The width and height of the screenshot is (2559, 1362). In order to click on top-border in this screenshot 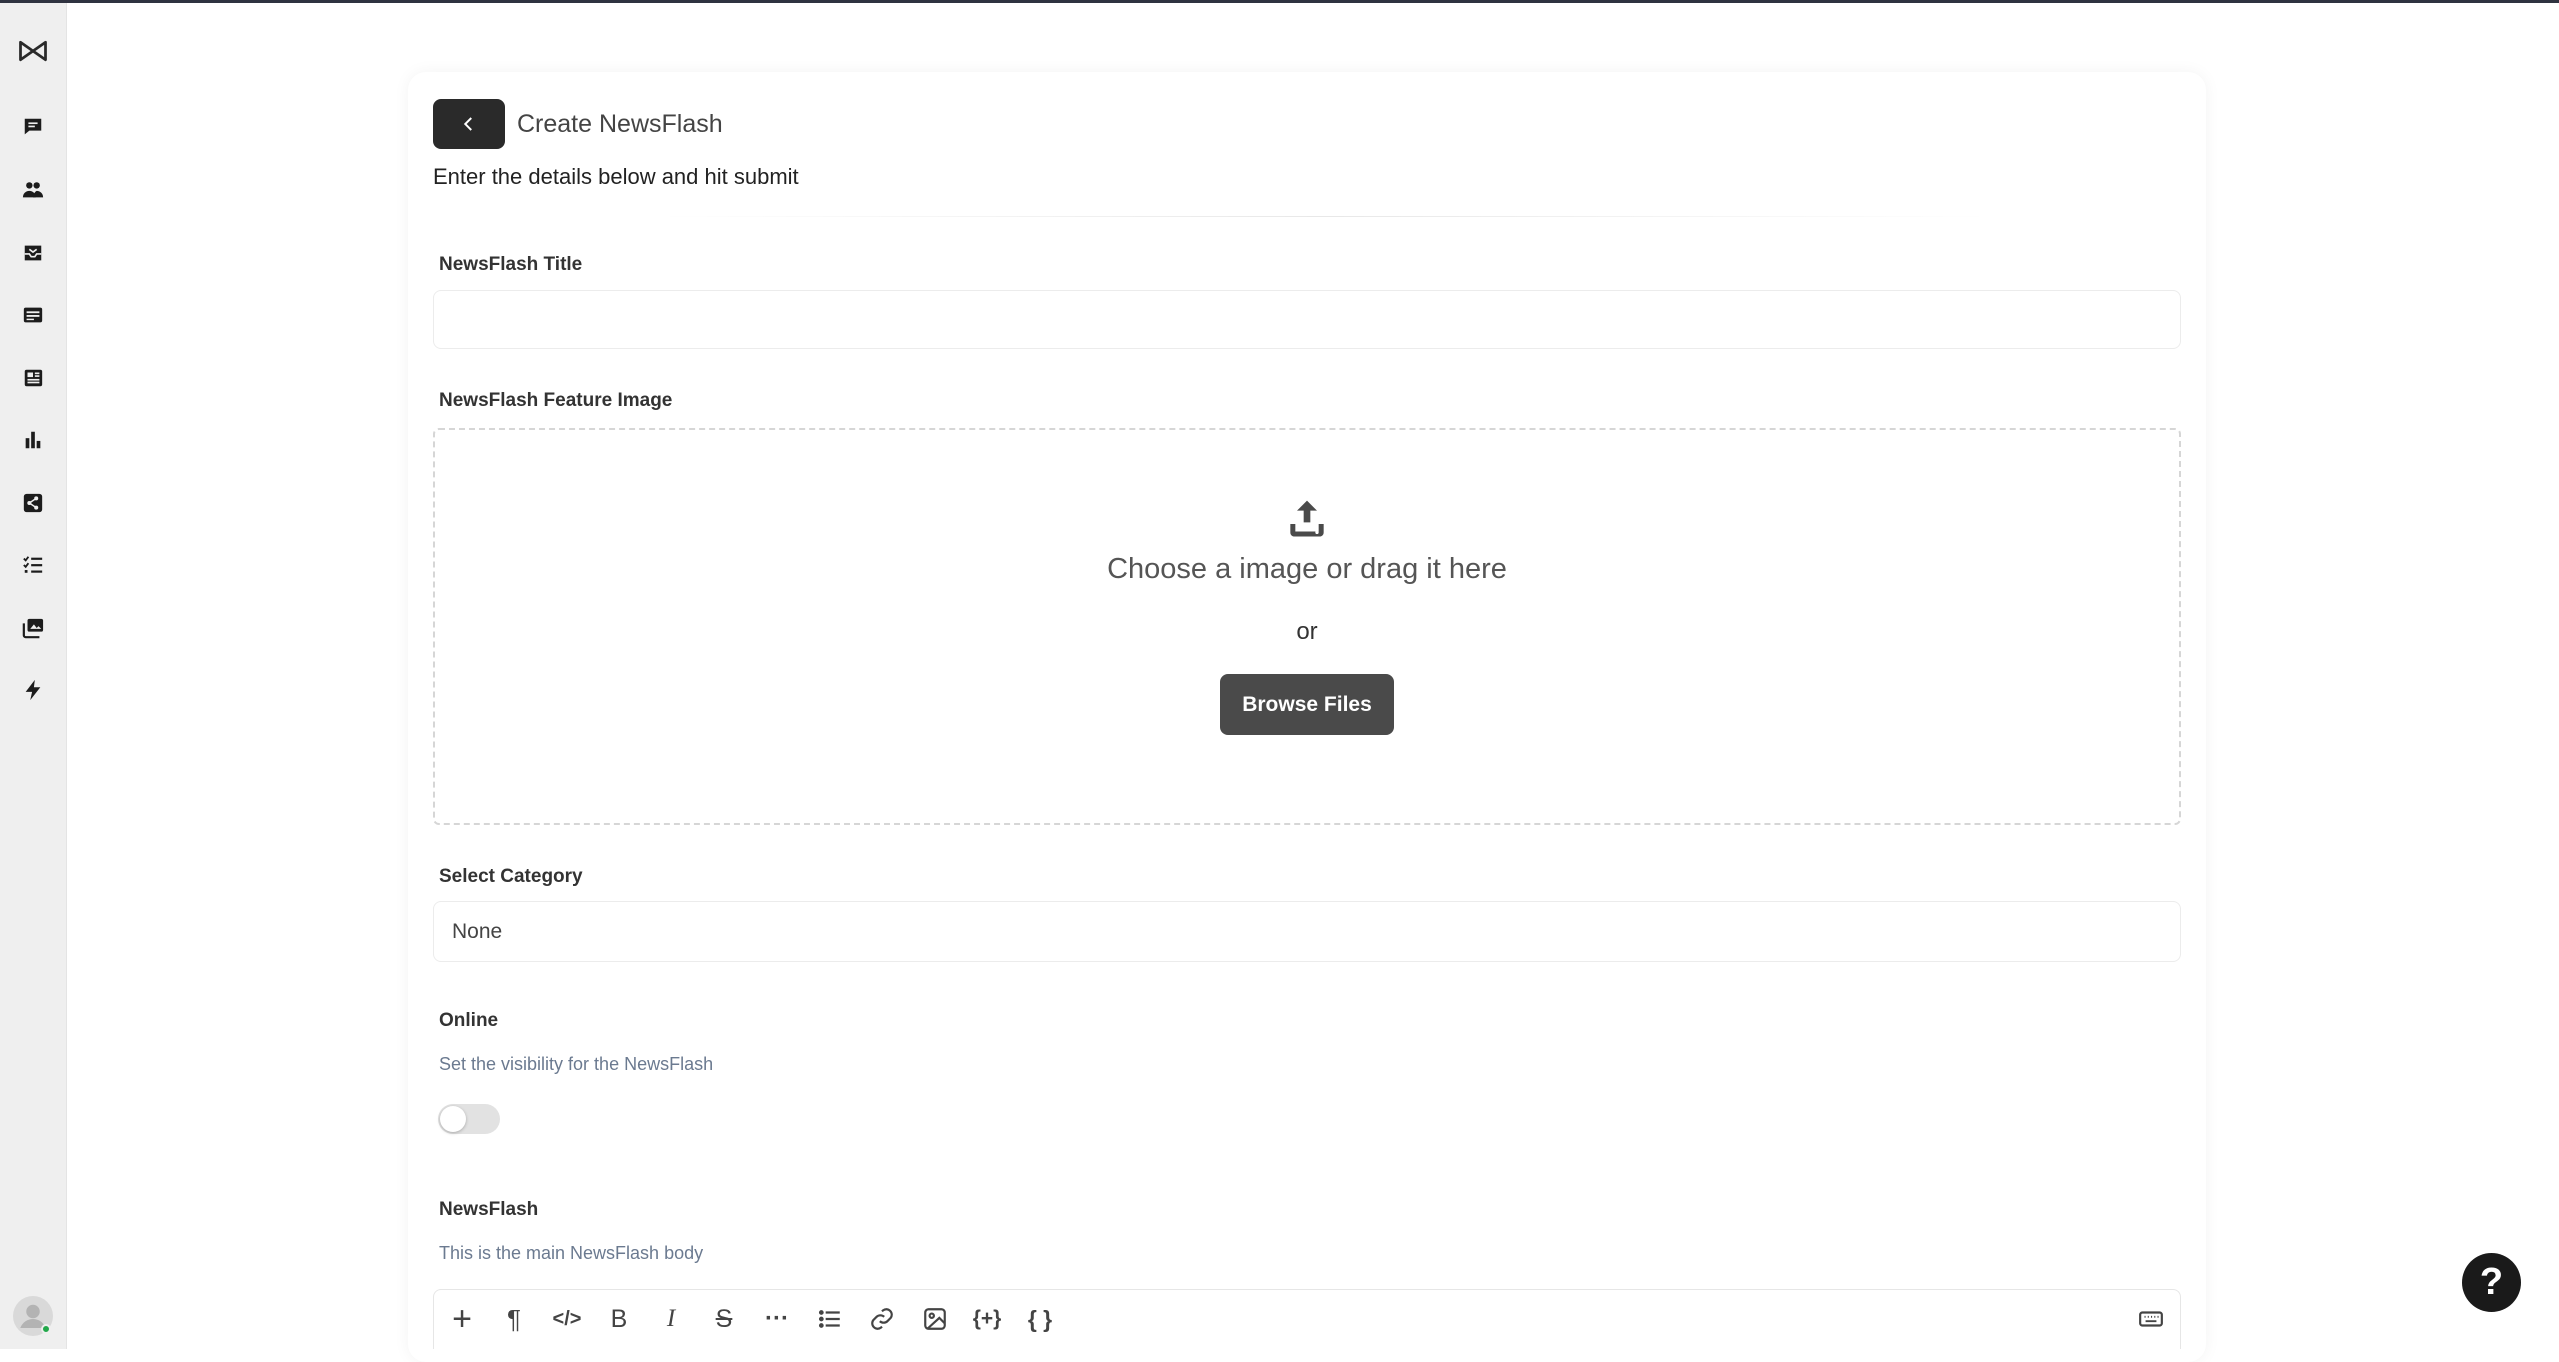, I will do `click(1279, 1)`.